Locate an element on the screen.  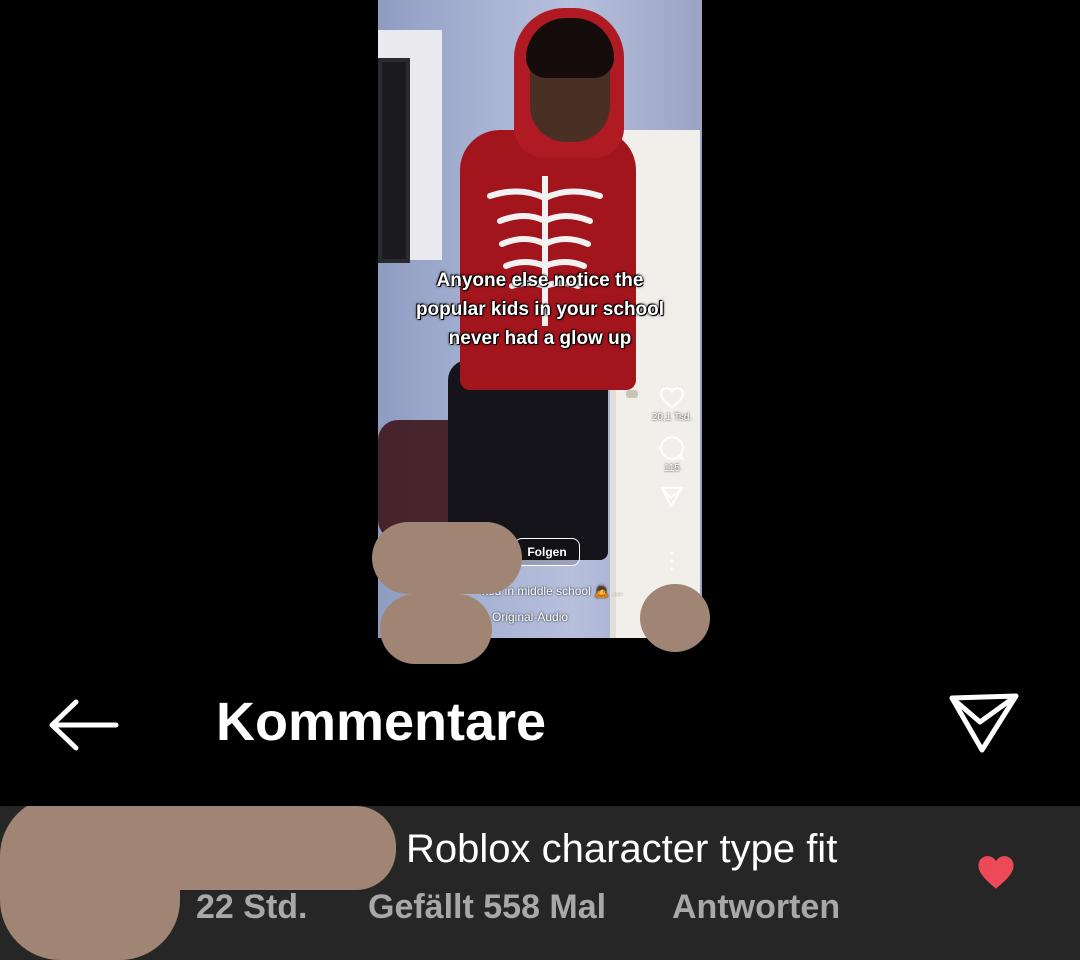
redacted-commenter-avatar is located at coordinates (90, 883).